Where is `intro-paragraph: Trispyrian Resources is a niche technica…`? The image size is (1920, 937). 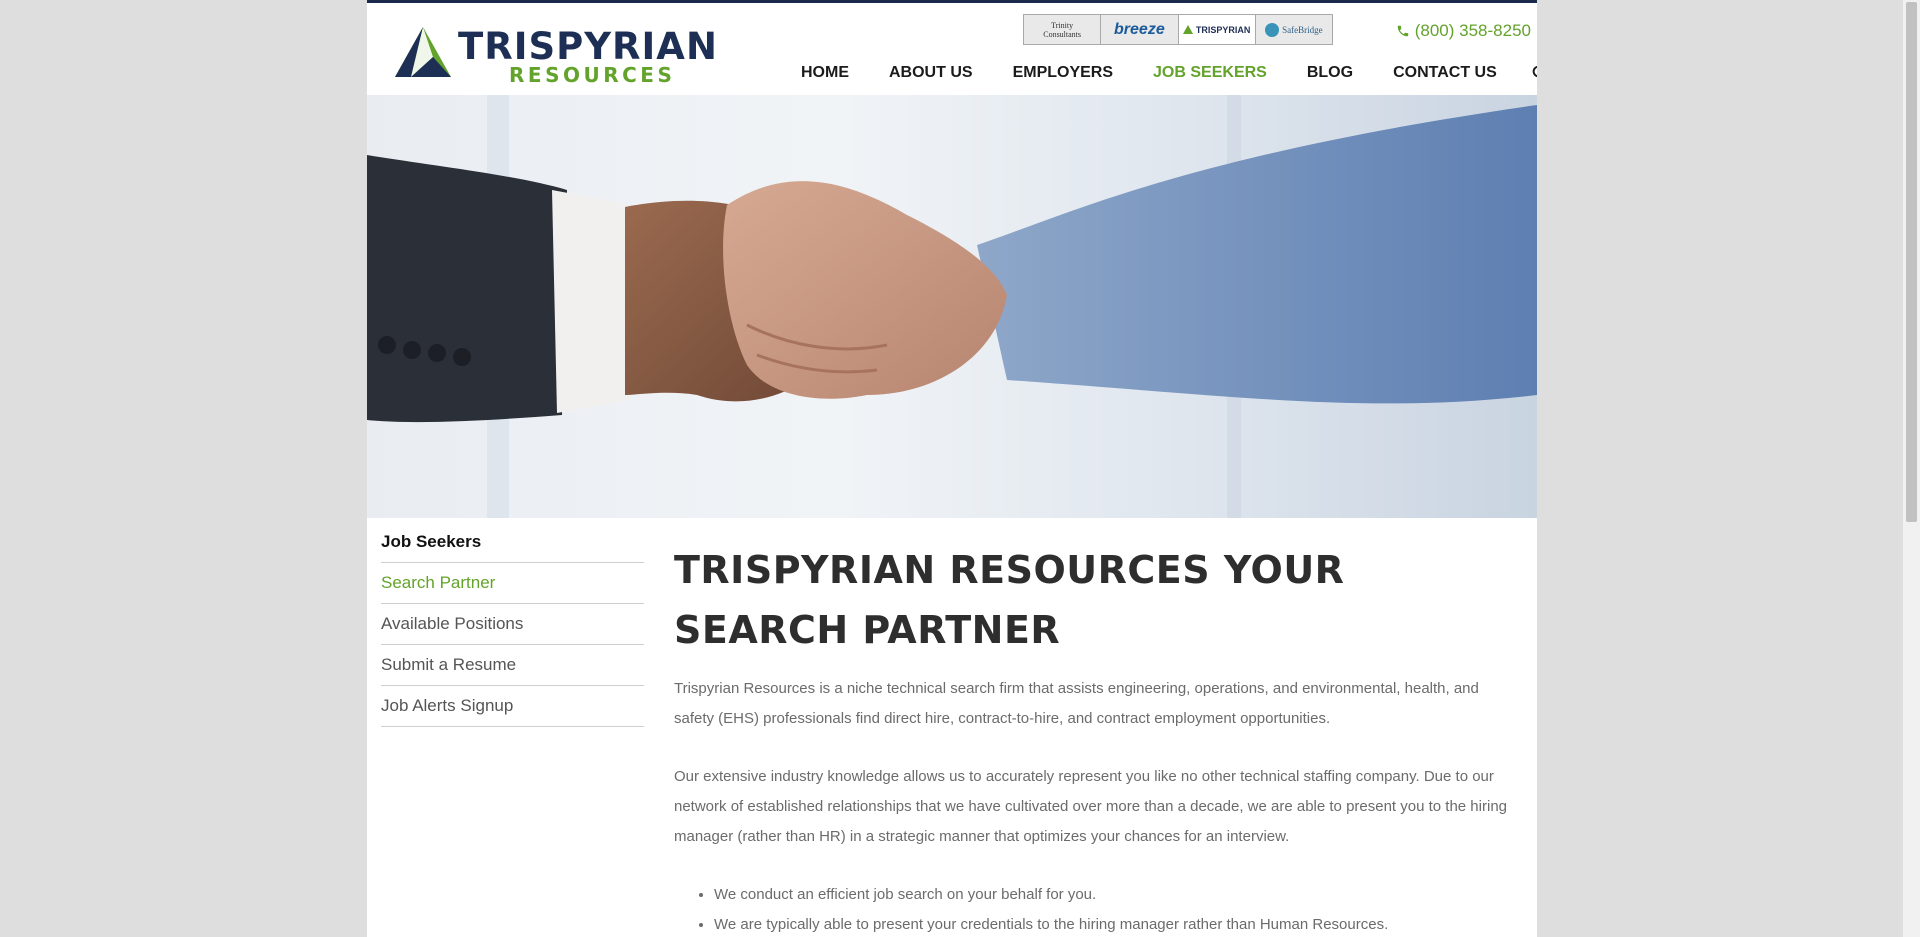 intro-paragraph: Trispyrian Resources is a niche technica… is located at coordinates (1076, 703).